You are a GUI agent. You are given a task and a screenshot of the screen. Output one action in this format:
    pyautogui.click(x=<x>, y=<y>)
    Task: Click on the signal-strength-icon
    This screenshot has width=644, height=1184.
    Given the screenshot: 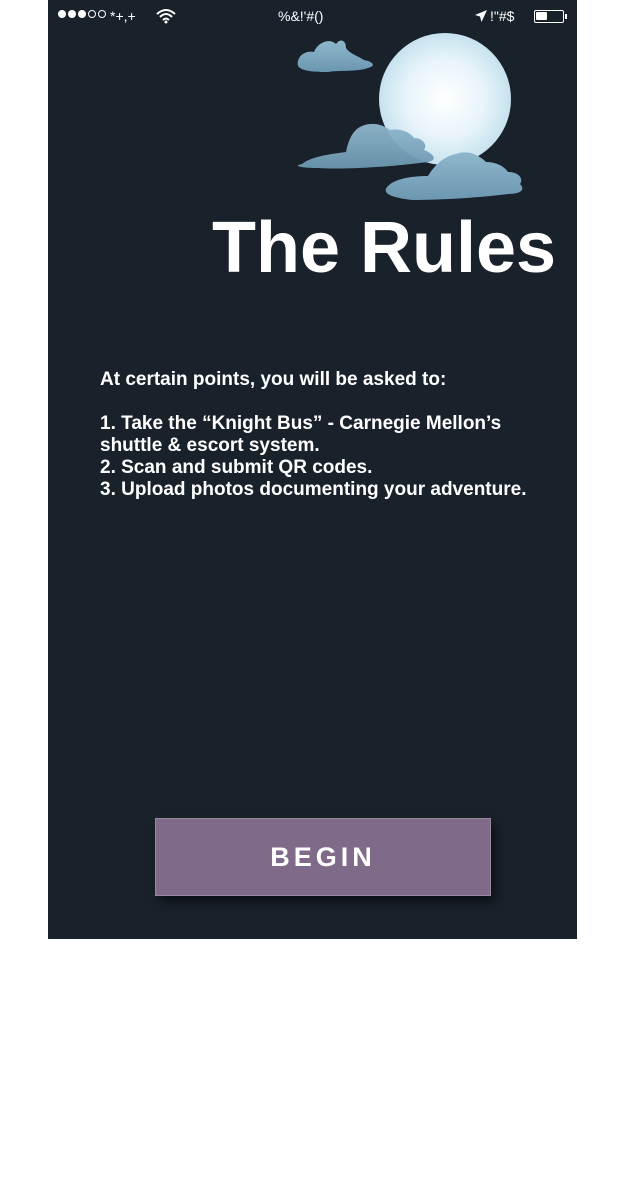 What is the action you would take?
    pyautogui.click(x=82, y=14)
    